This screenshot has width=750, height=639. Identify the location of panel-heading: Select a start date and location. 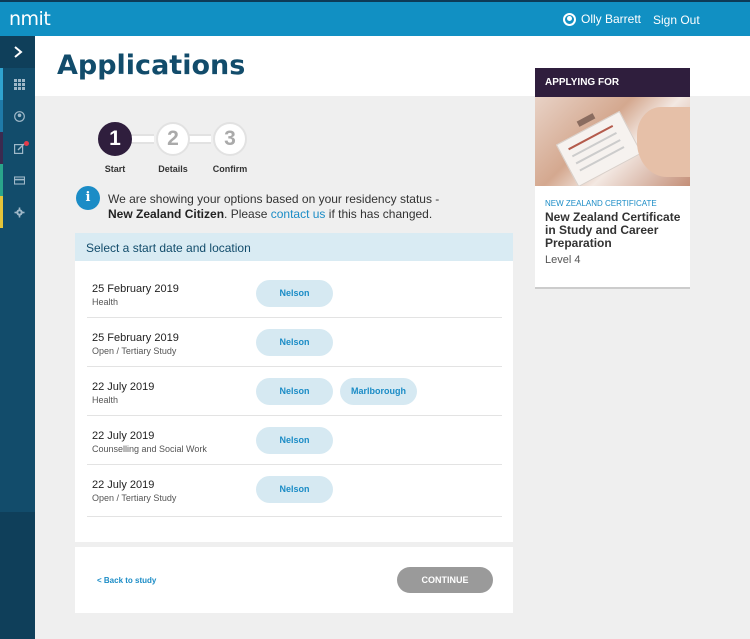
(294, 247).